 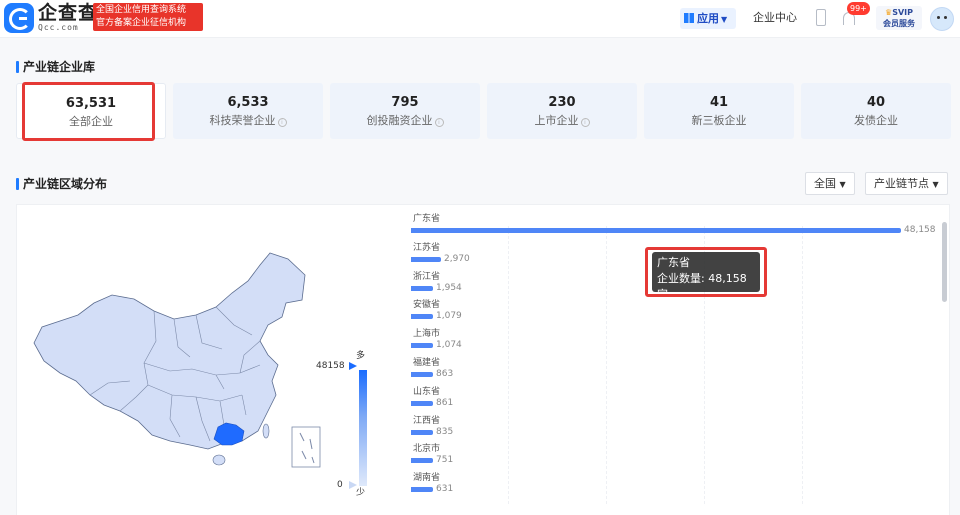 I want to click on qcc-logo-icon, so click(x=19, y=18).